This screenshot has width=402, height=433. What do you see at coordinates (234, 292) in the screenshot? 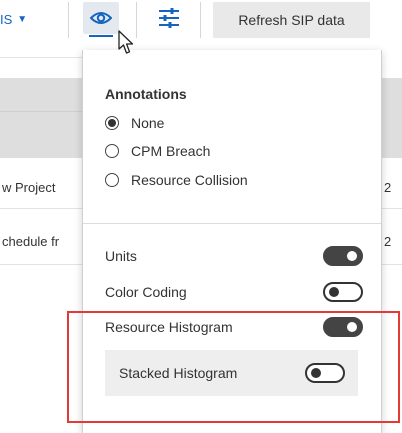
I see `color-coding-setting: Color Coding` at bounding box center [234, 292].